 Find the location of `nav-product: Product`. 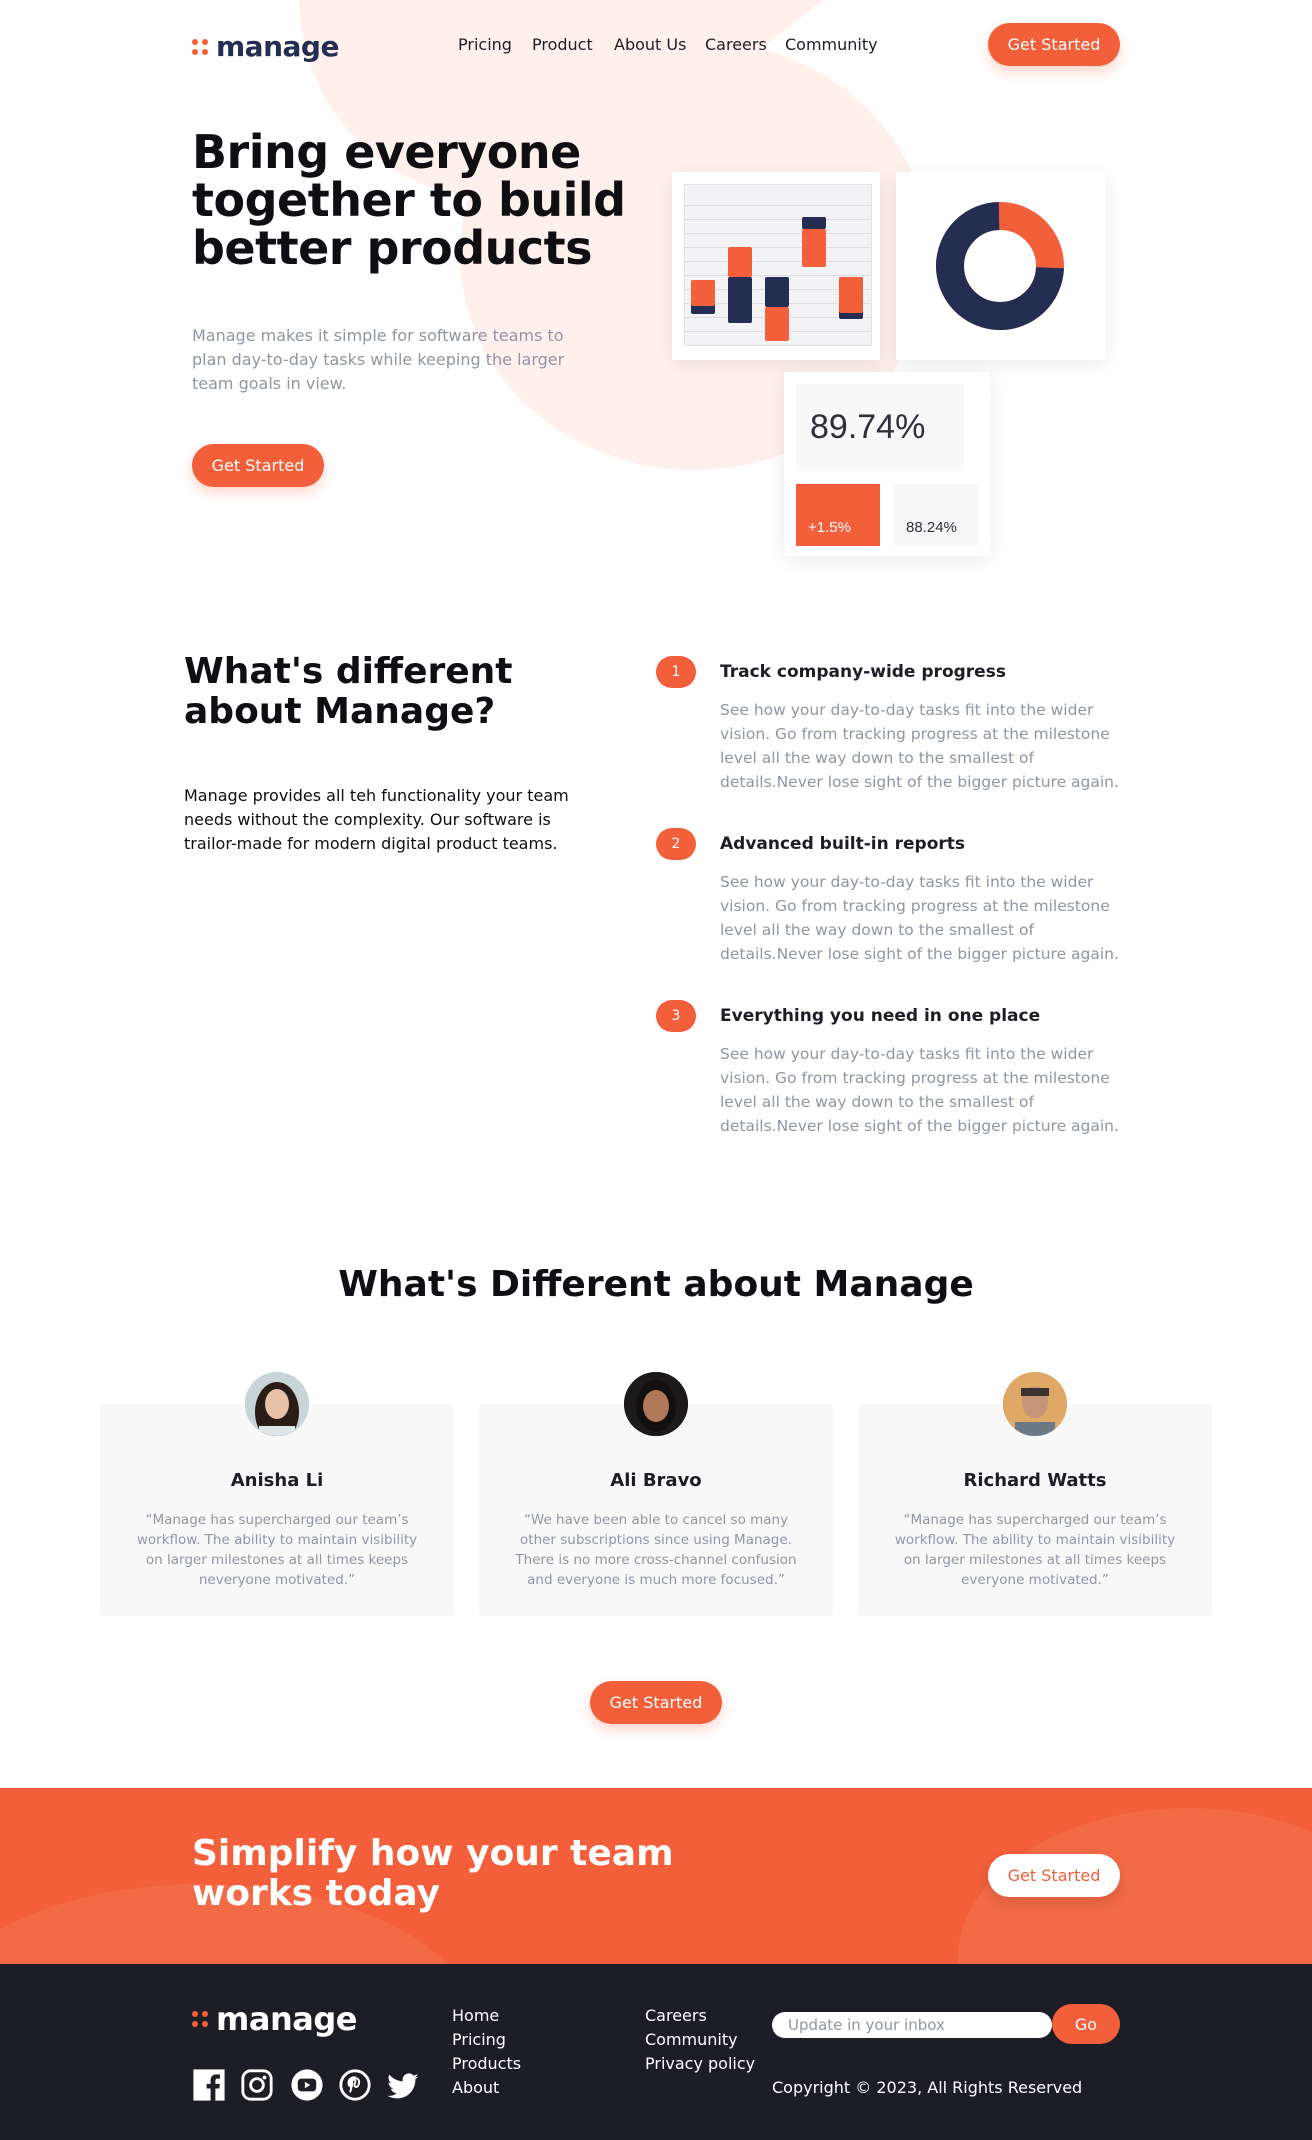

nav-product: Product is located at coordinates (562, 44).